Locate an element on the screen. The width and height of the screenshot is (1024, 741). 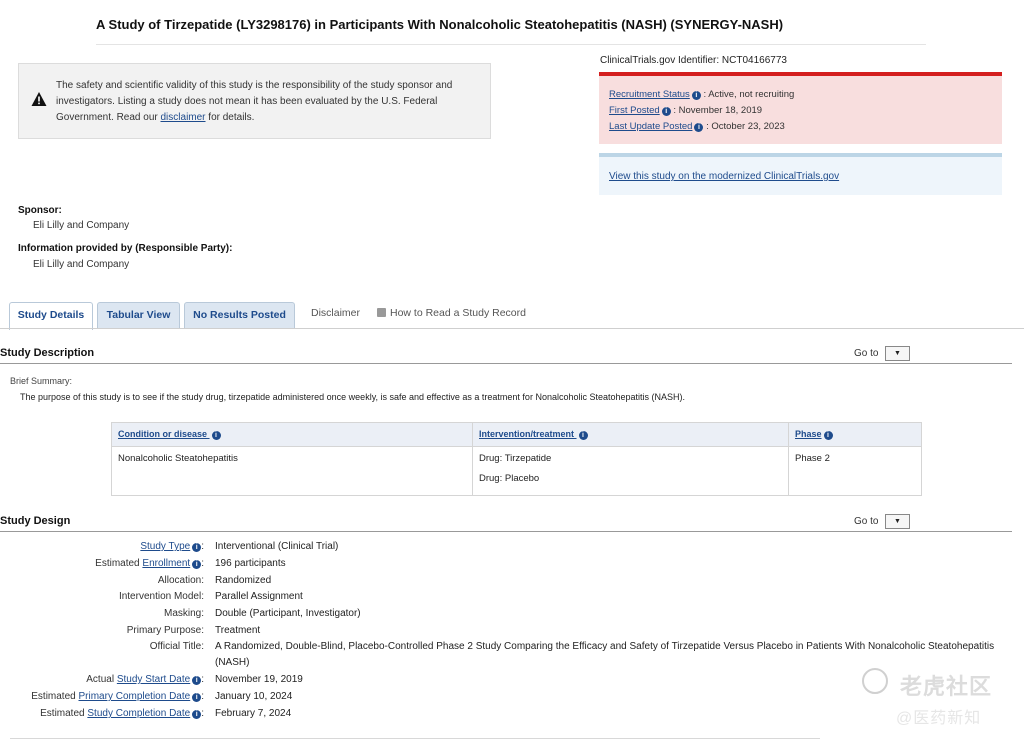
watermark-main-text: 老虎社区 is located at coordinates (946, 686).